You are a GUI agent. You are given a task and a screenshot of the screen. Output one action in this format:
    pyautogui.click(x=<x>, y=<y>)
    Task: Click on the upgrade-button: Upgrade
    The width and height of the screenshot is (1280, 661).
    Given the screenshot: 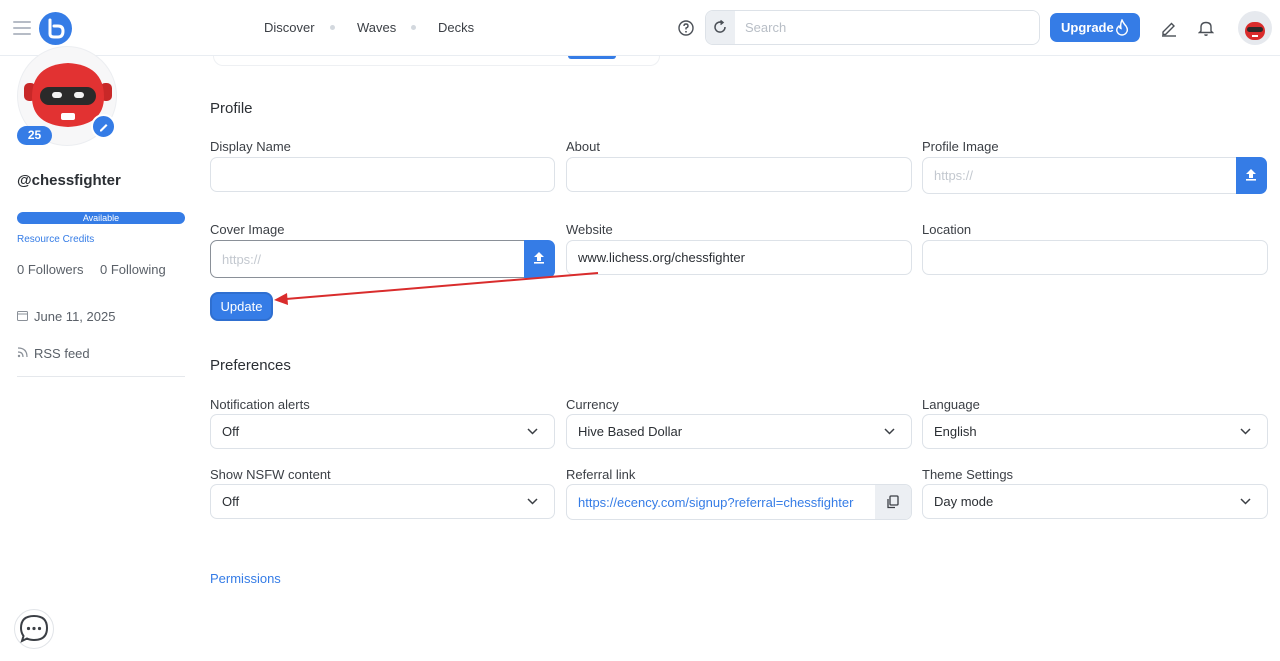 What is the action you would take?
    pyautogui.click(x=1095, y=27)
    